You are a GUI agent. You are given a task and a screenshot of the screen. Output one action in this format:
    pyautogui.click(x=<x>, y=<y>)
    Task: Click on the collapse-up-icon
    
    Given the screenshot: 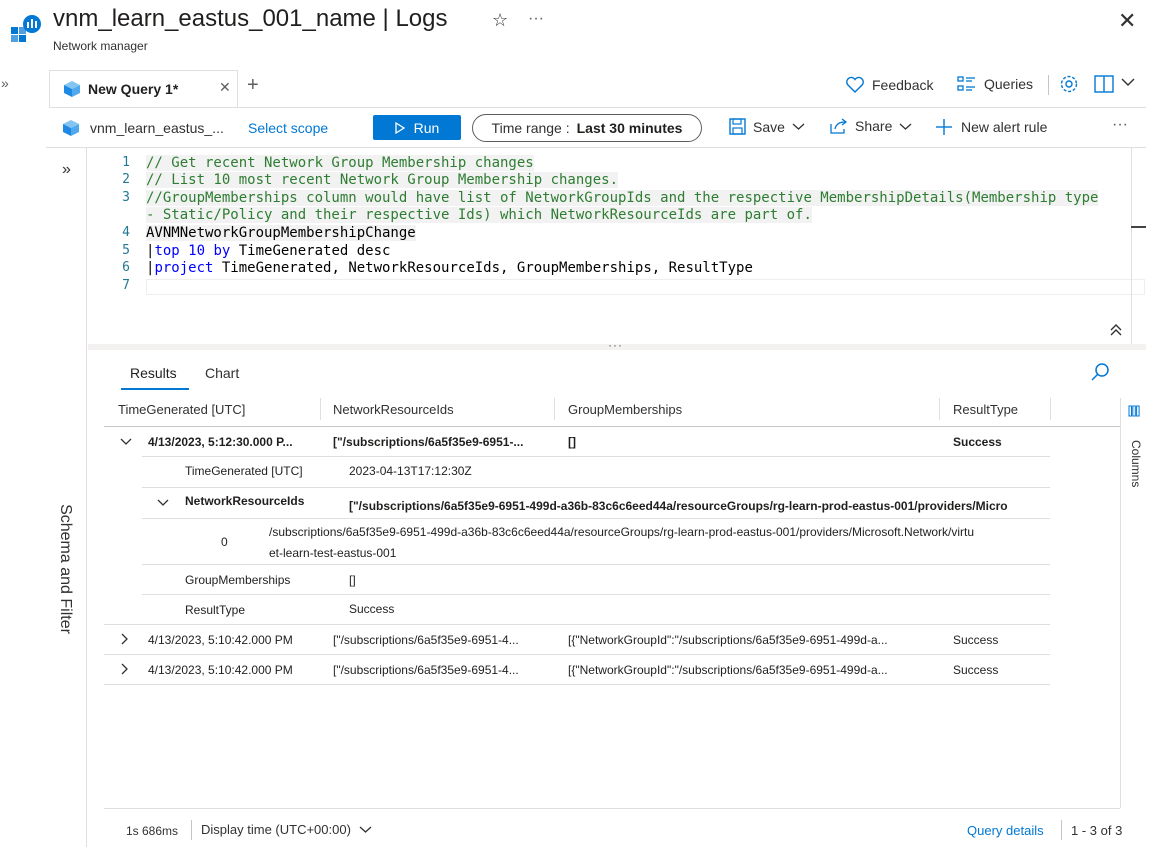 What is the action you would take?
    pyautogui.click(x=1116, y=331)
    